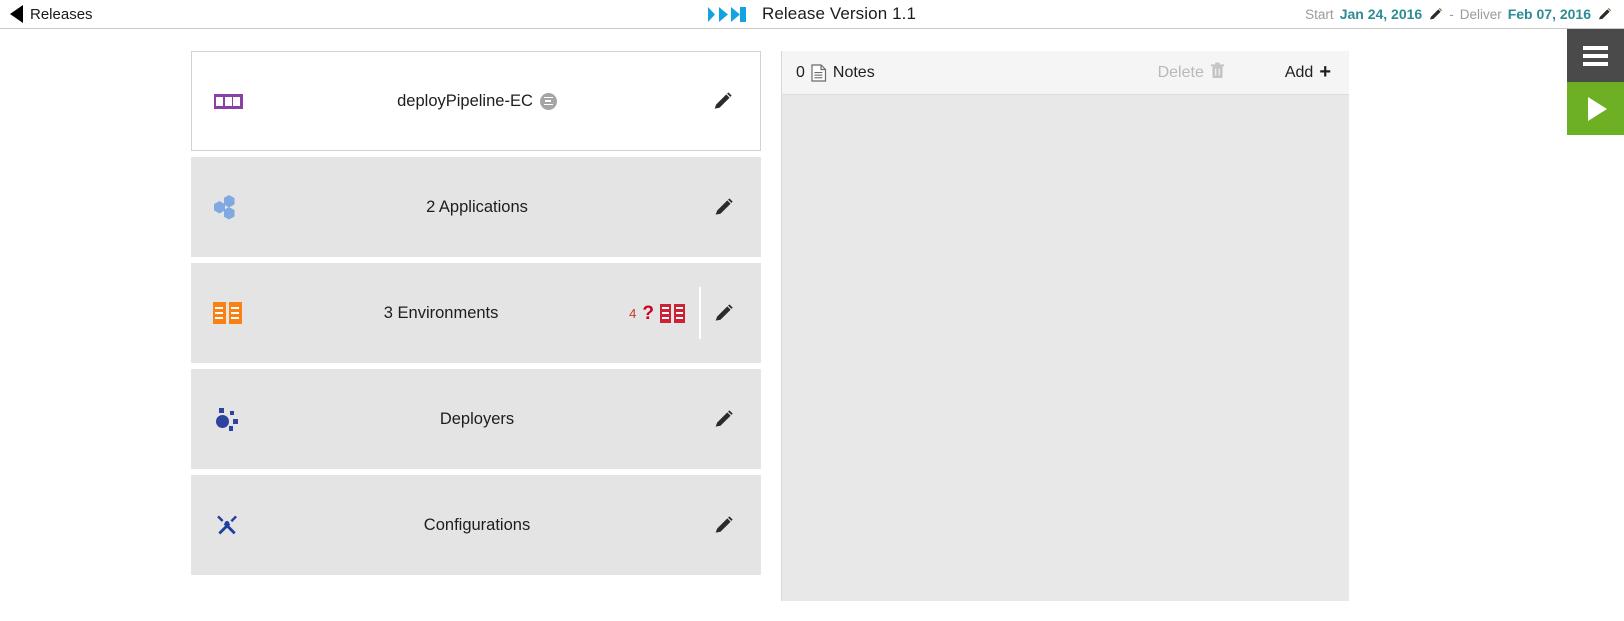 The image size is (1624, 621). I want to click on card-environments-edit-pencil-icon, so click(723, 313).